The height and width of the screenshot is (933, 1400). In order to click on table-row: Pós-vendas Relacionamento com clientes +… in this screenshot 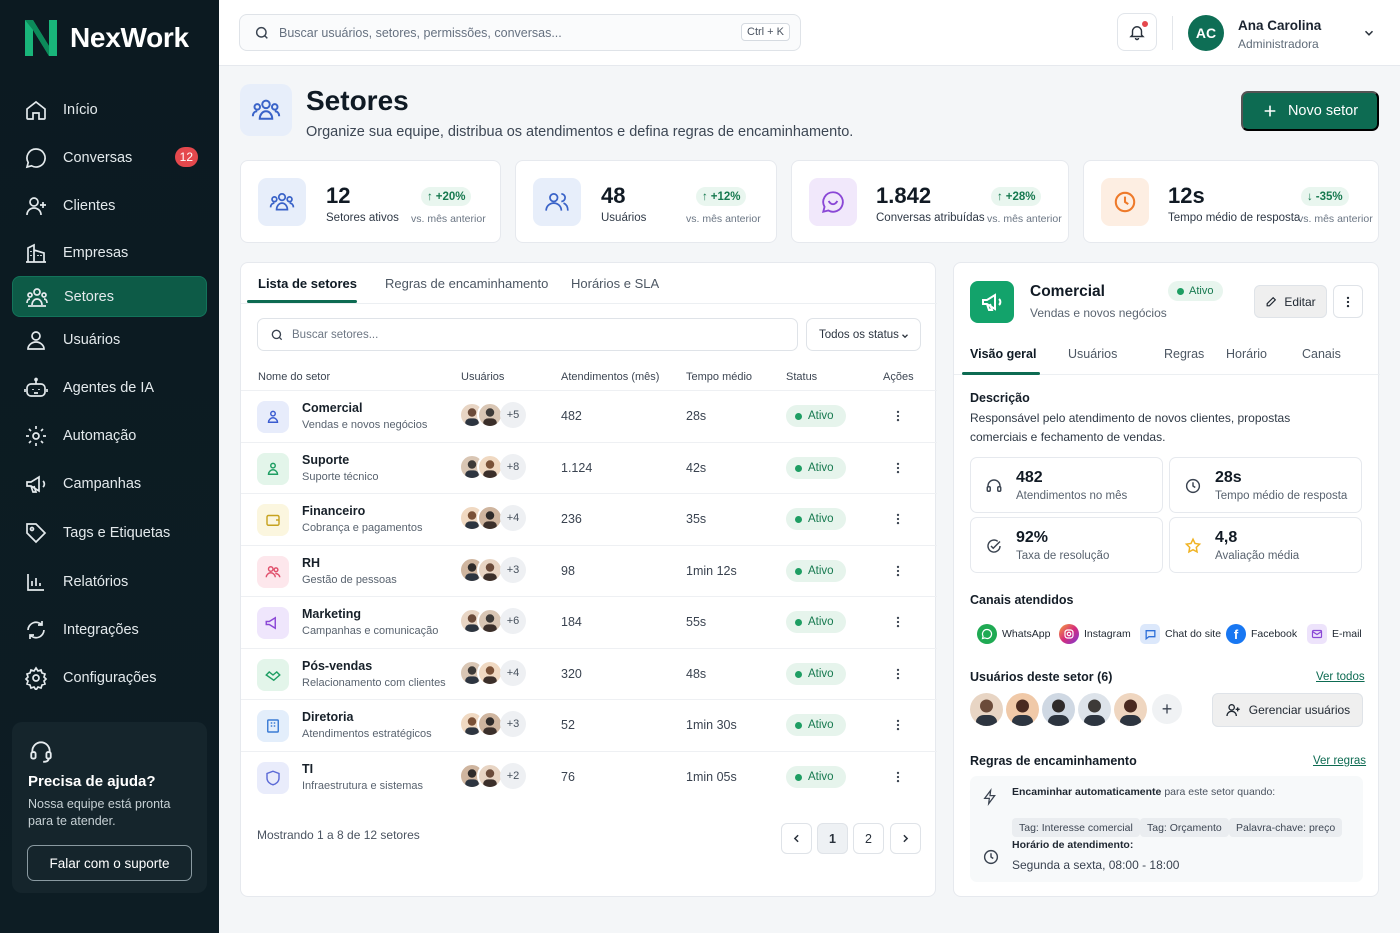, I will do `click(589, 673)`.